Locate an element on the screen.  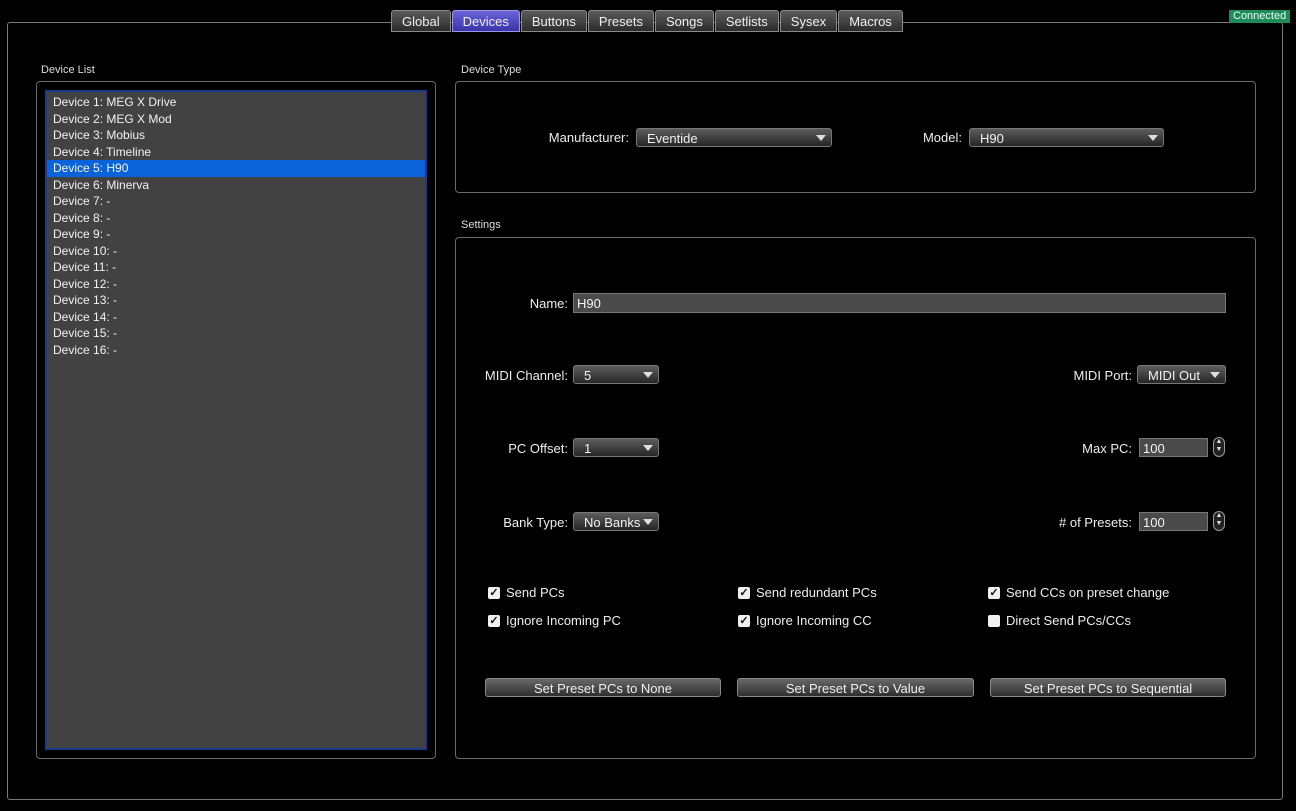
manufacturer-label: Manufacturer: is located at coordinates (588, 137).